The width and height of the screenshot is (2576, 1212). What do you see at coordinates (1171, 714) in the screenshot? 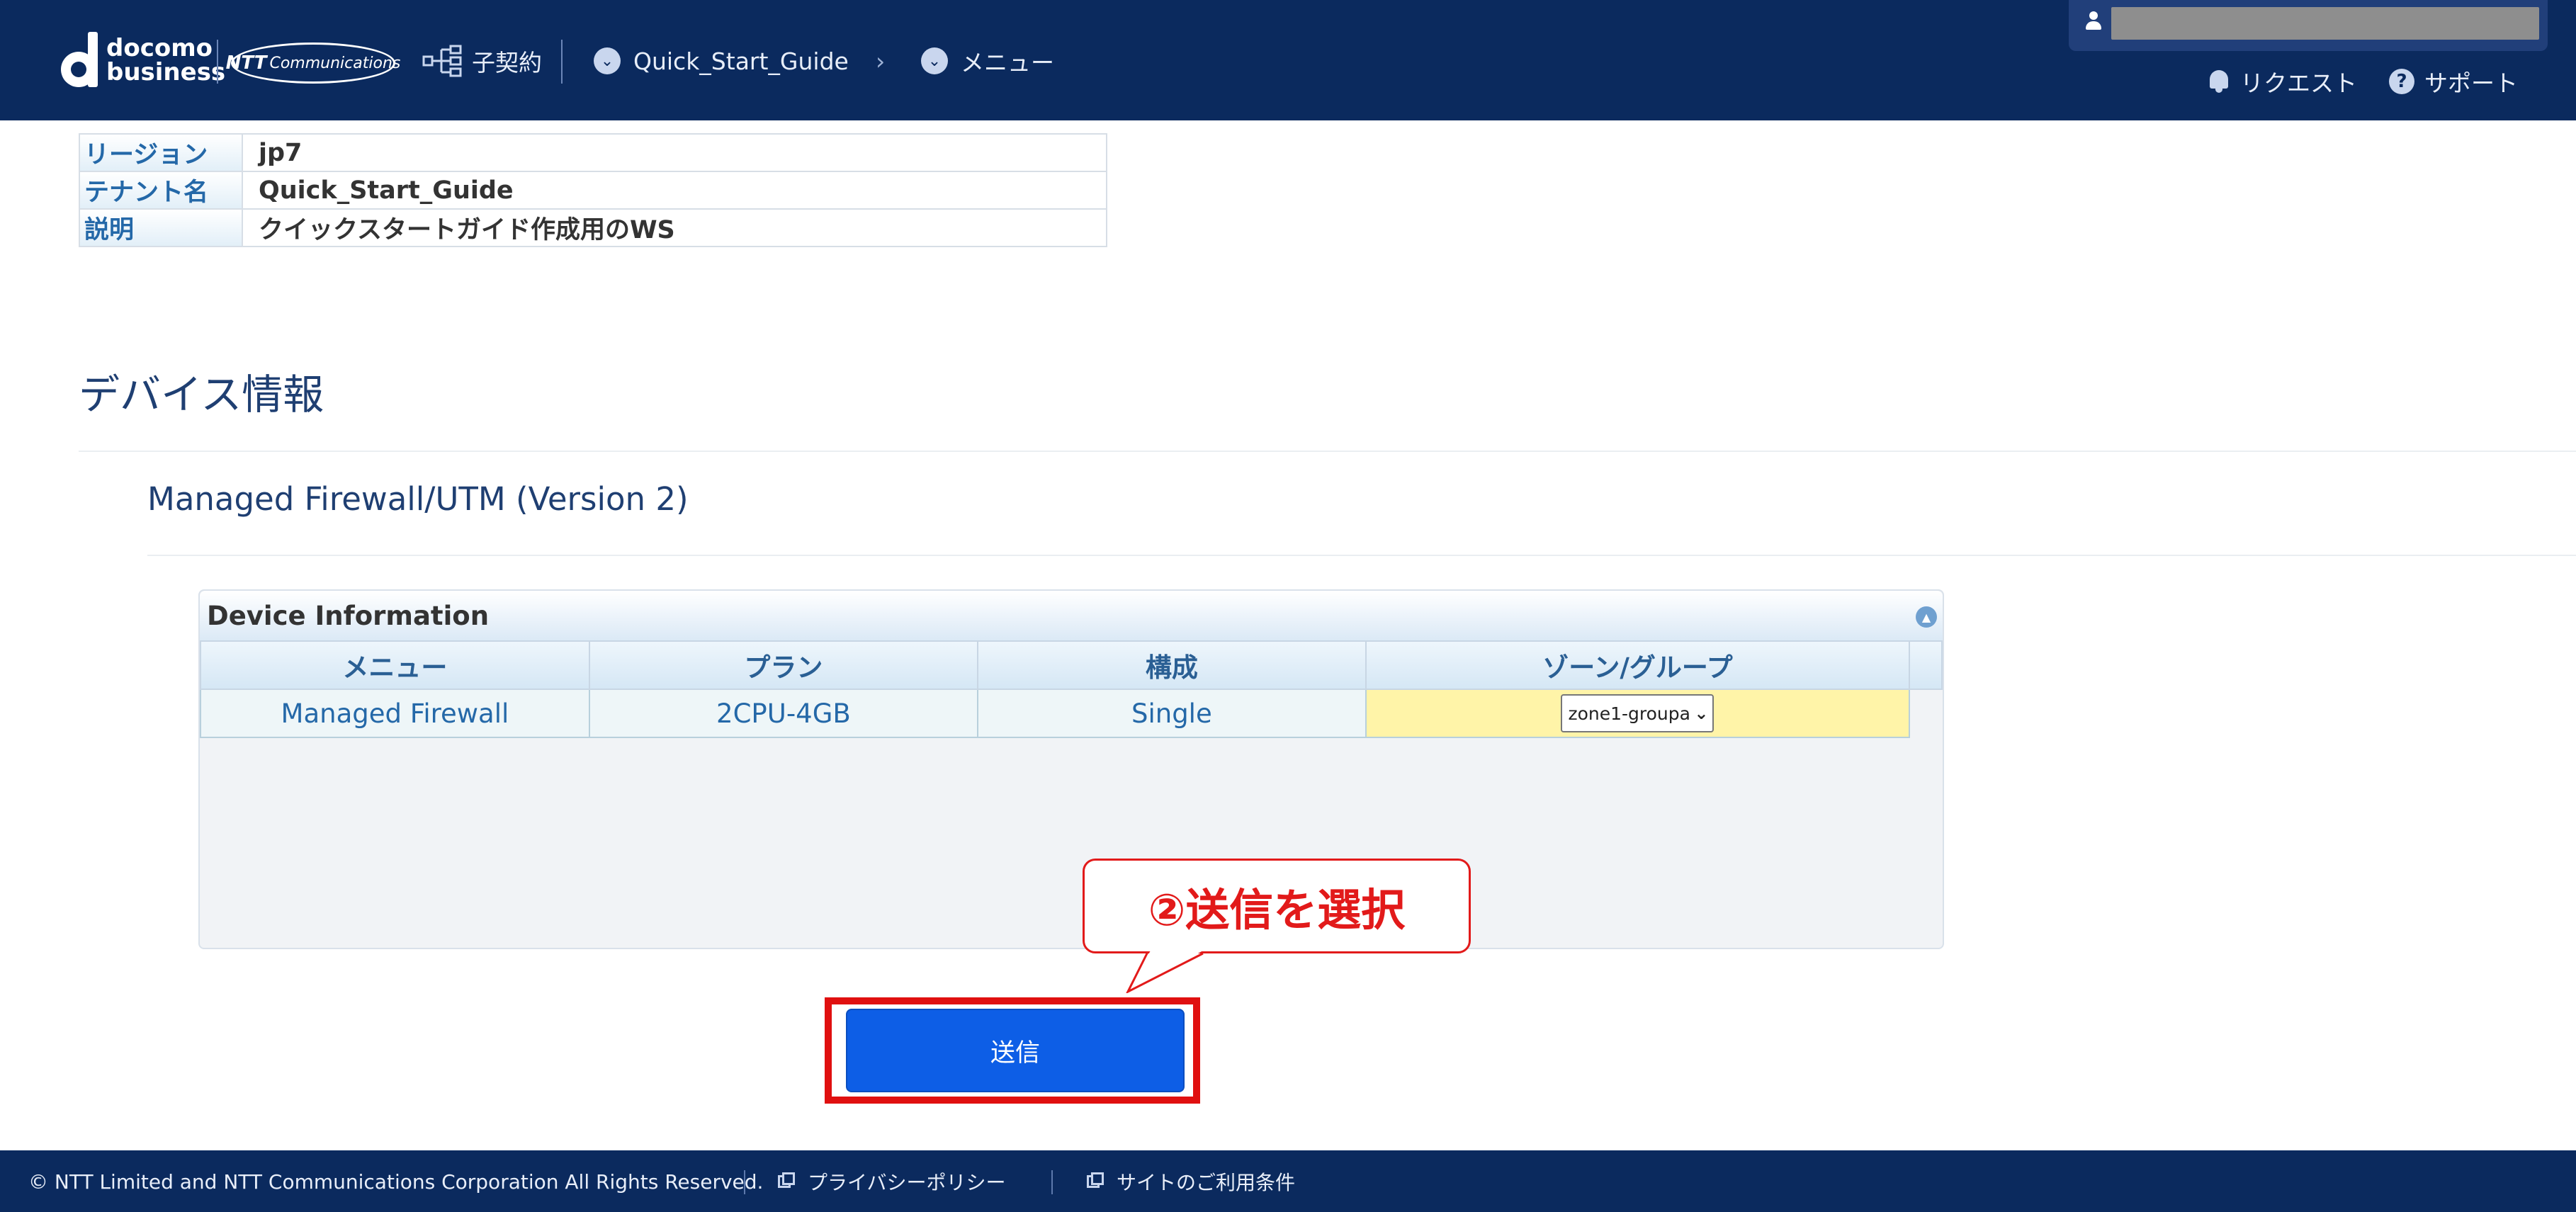
I see `cell-config: Single` at bounding box center [1171, 714].